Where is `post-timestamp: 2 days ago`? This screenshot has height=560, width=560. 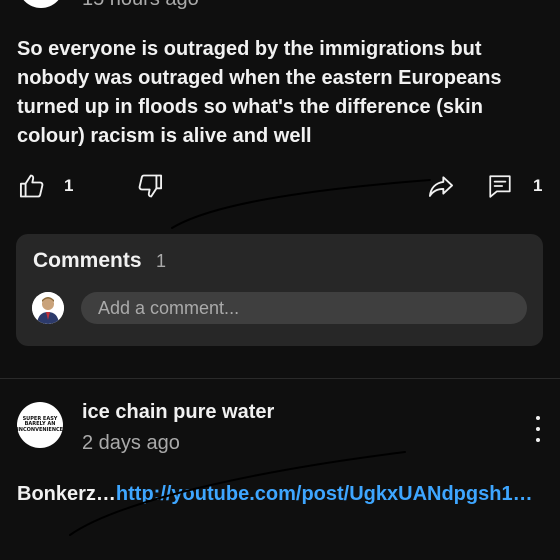
post-timestamp: 2 days ago is located at coordinates (131, 443).